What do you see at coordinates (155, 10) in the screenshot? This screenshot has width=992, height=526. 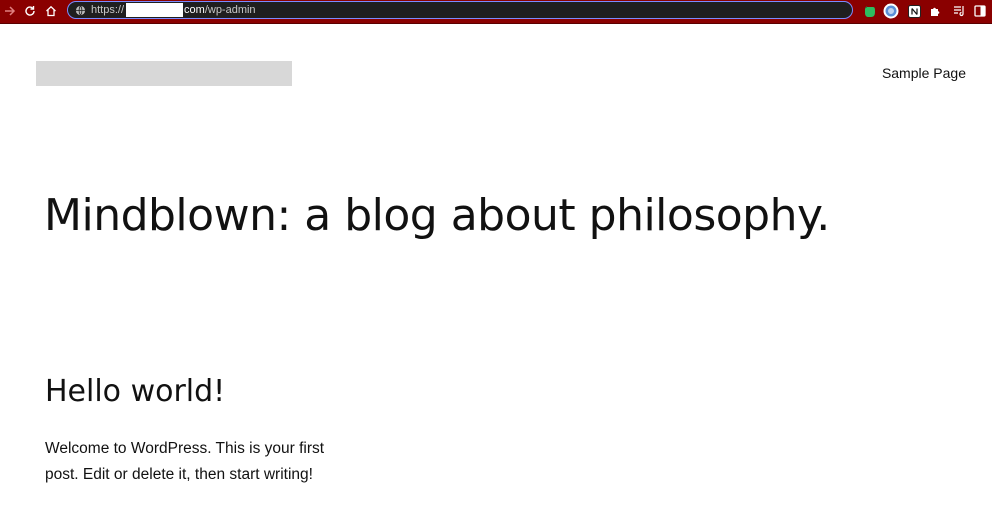 I see `url-host-redacted` at bounding box center [155, 10].